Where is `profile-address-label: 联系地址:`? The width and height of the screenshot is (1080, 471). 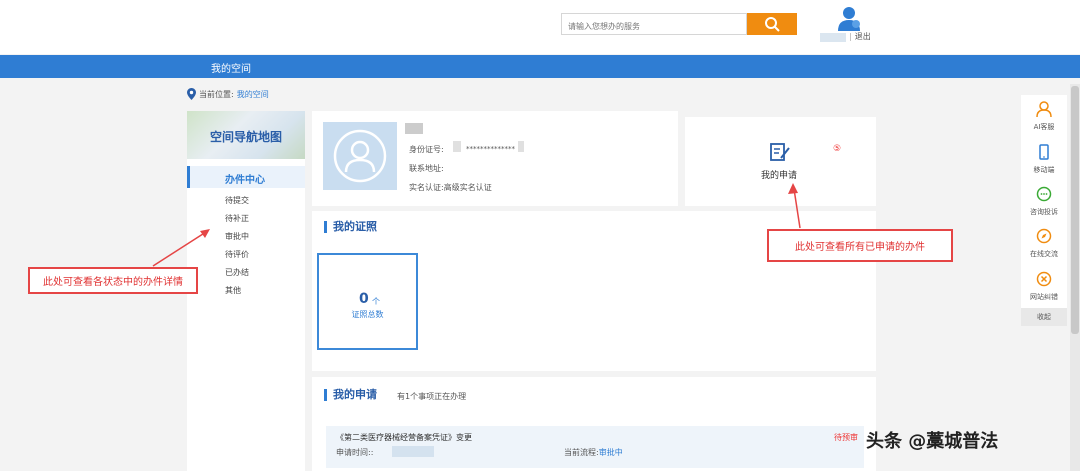
profile-address-label: 联系地址: is located at coordinates (426, 168).